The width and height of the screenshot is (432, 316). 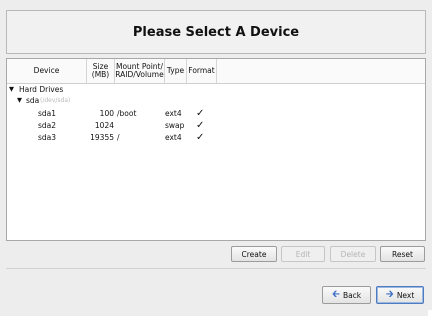 I want to click on column-mount-point: Mount Point/ RAID/Volume, so click(x=140, y=71).